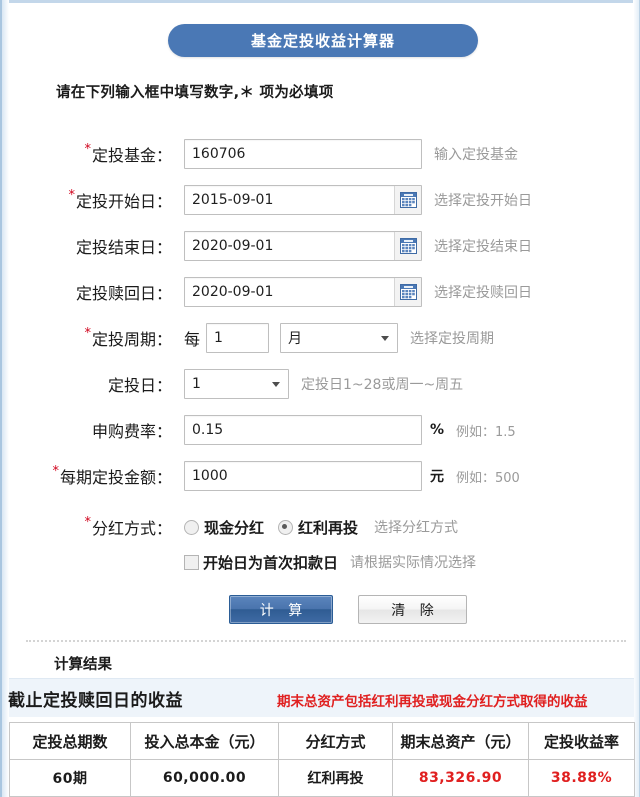 The height and width of the screenshot is (797, 640). I want to click on fee-rate-input, so click(303, 430).